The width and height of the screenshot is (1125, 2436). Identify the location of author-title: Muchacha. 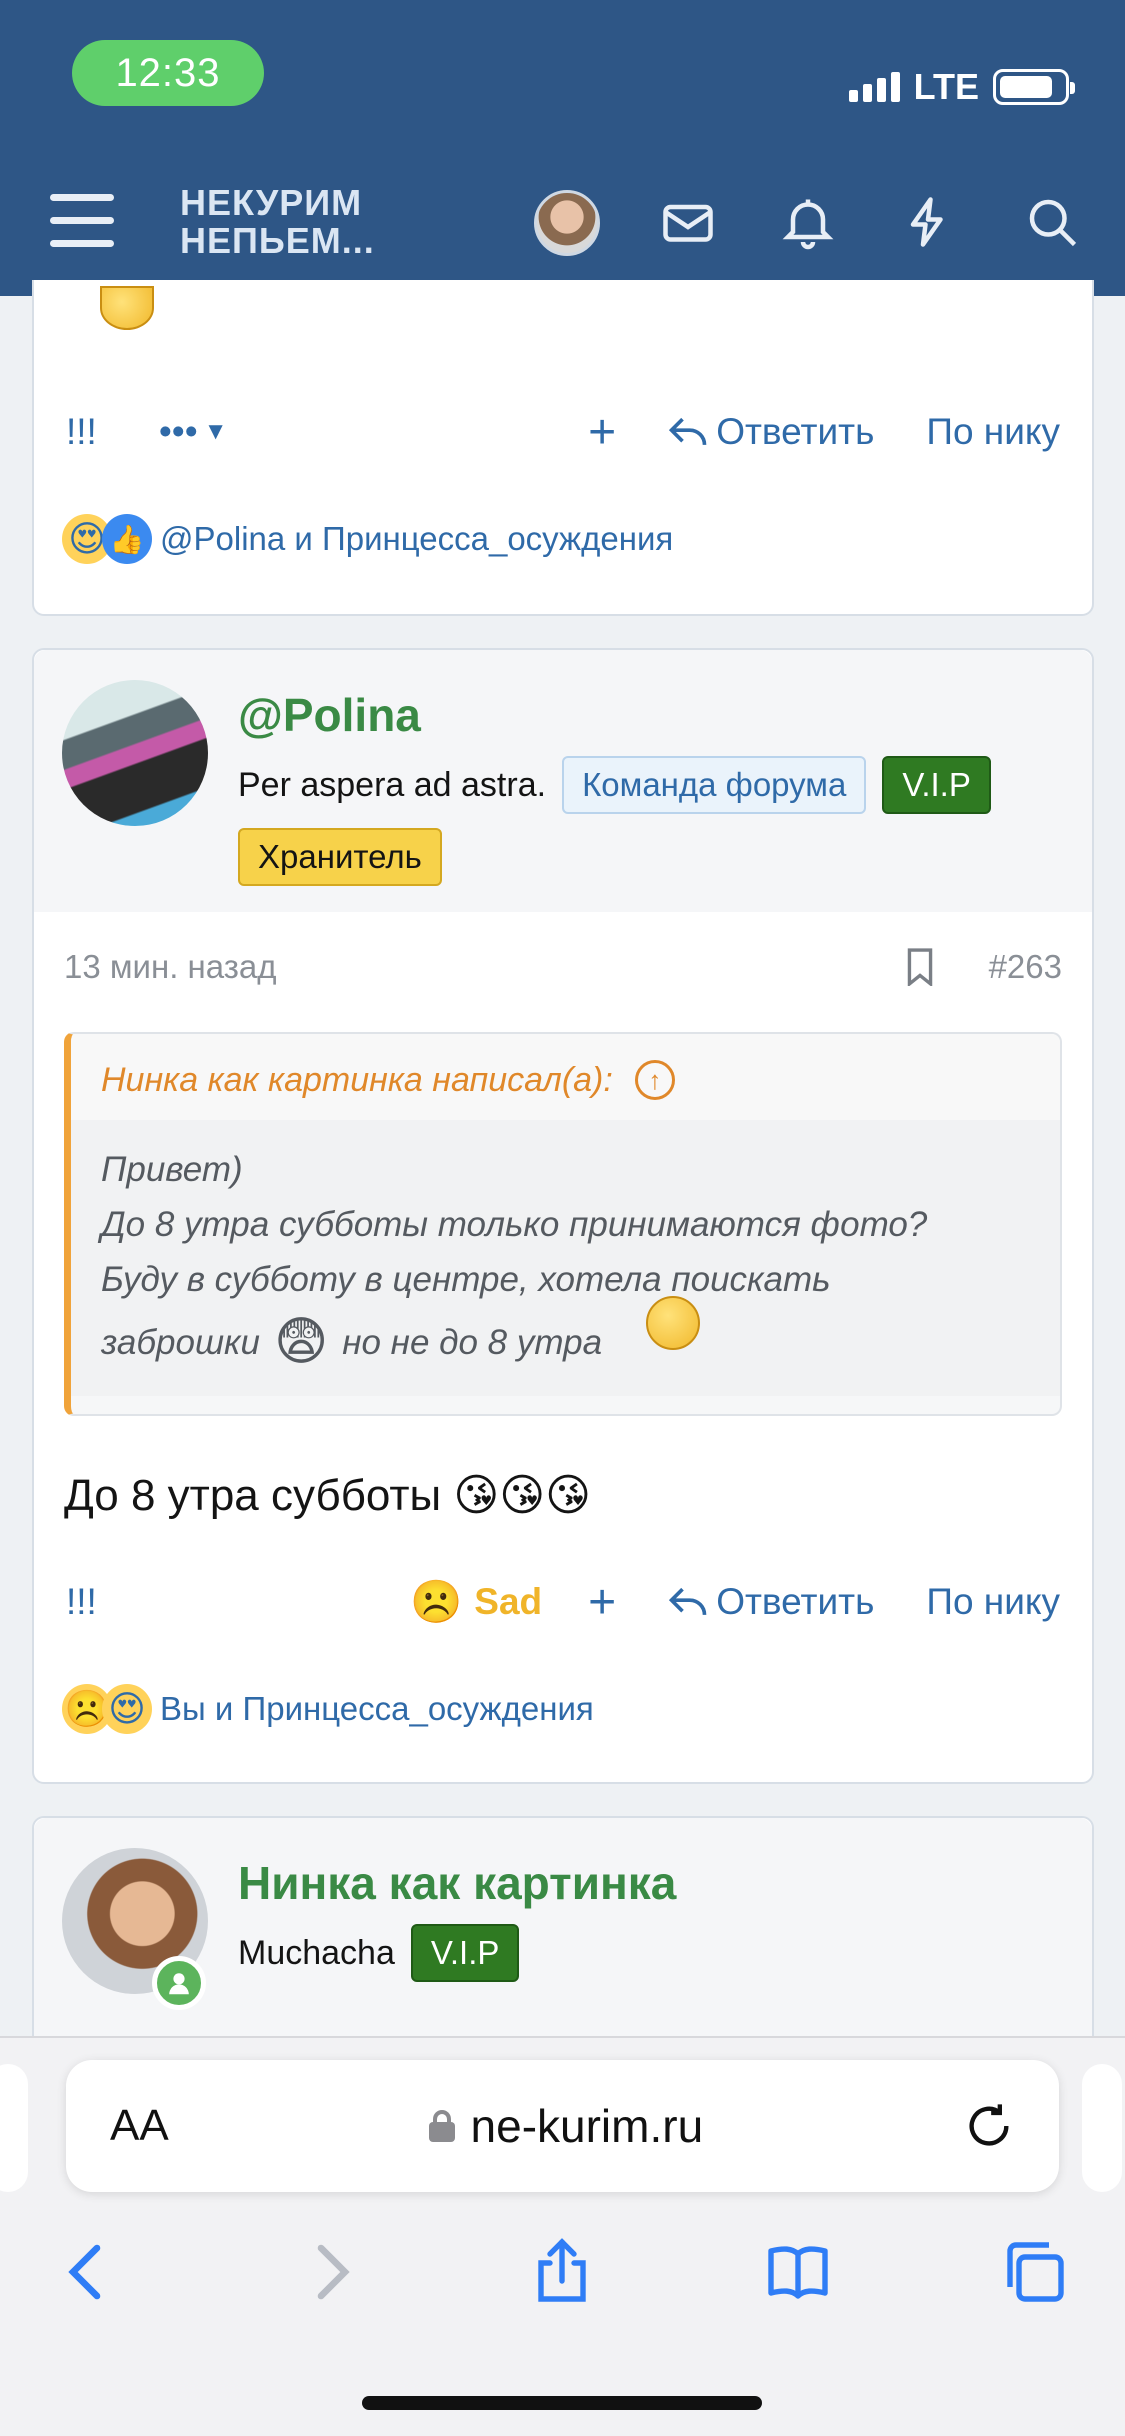
(316, 1952).